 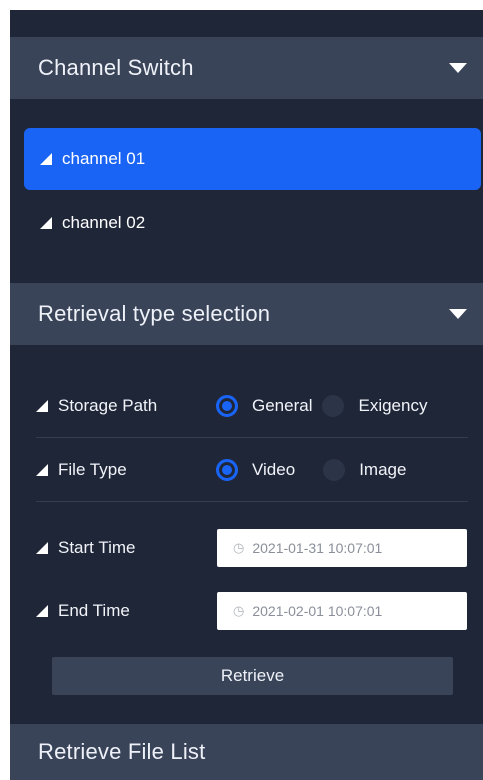 I want to click on storage-path-row: Storage Path General Exigency, so click(x=252, y=406).